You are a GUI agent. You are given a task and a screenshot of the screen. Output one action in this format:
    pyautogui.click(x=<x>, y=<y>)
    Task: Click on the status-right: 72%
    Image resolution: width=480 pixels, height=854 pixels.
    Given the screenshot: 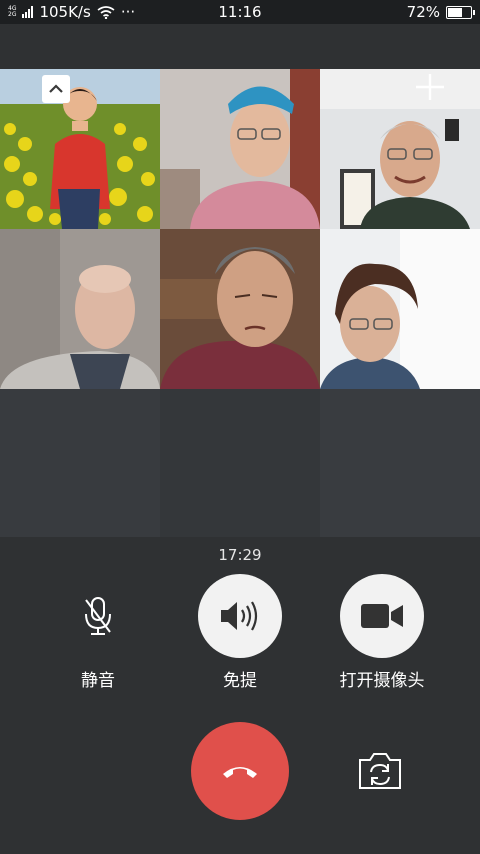 What is the action you would take?
    pyautogui.click(x=440, y=12)
    